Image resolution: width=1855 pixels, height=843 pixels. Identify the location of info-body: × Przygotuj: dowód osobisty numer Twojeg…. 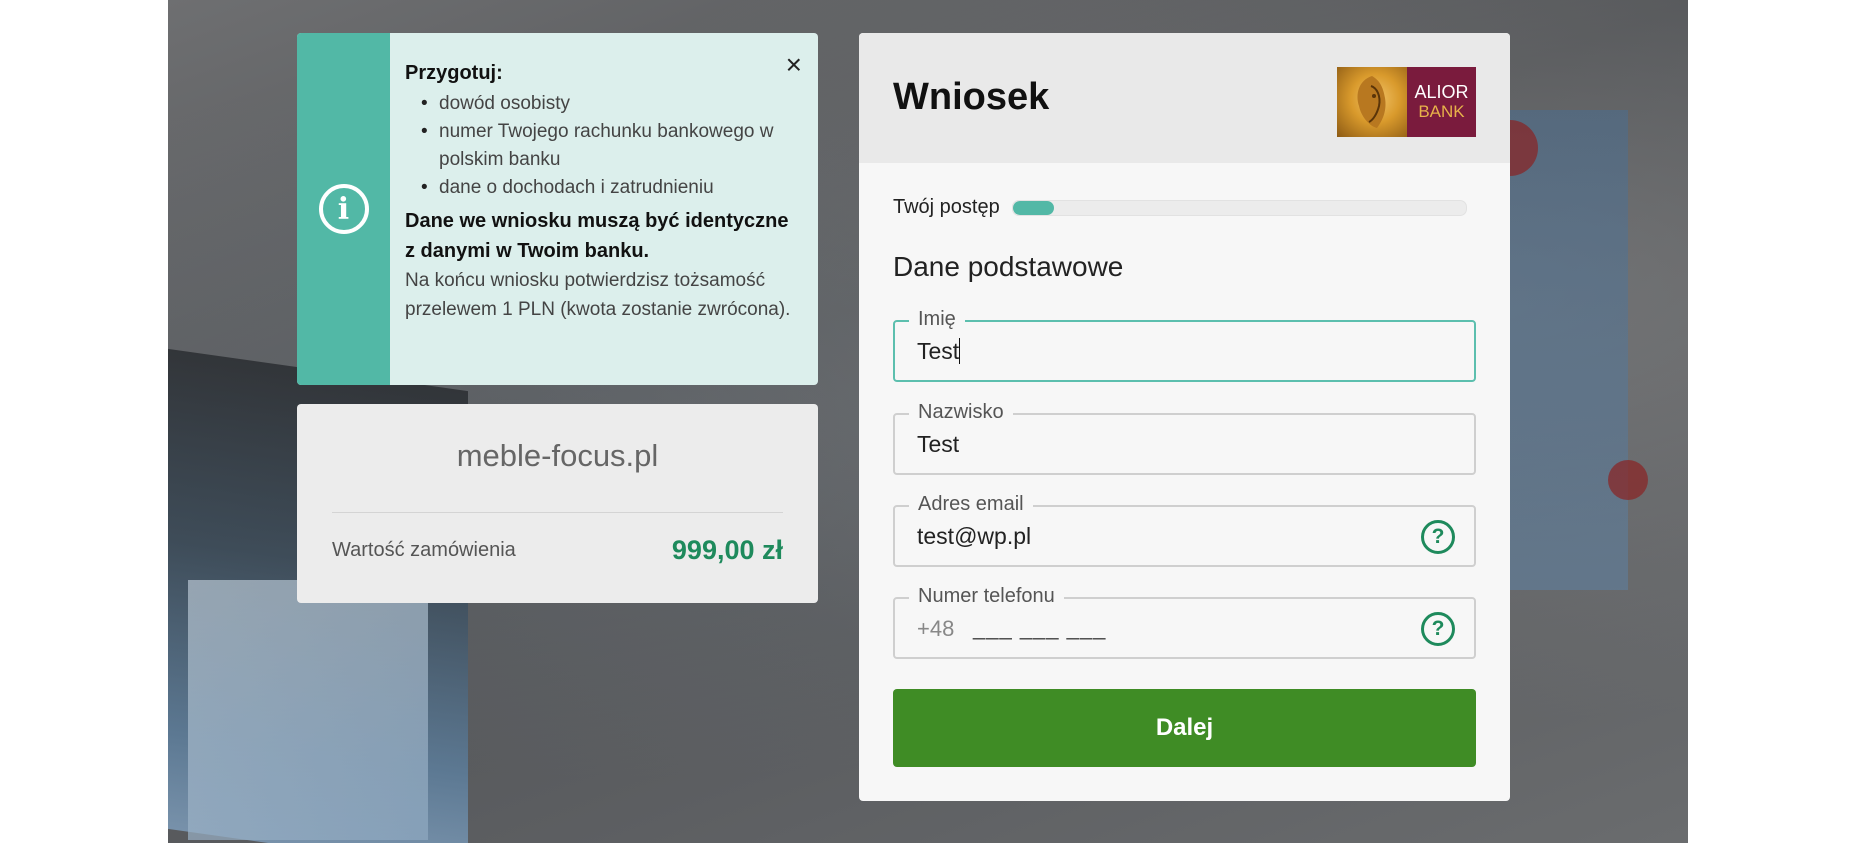
(604, 209).